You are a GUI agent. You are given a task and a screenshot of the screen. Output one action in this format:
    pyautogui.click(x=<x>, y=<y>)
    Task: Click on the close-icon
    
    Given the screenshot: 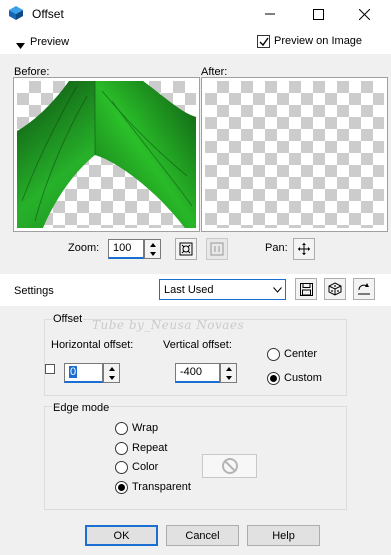 What is the action you would take?
    pyautogui.click(x=364, y=14)
    